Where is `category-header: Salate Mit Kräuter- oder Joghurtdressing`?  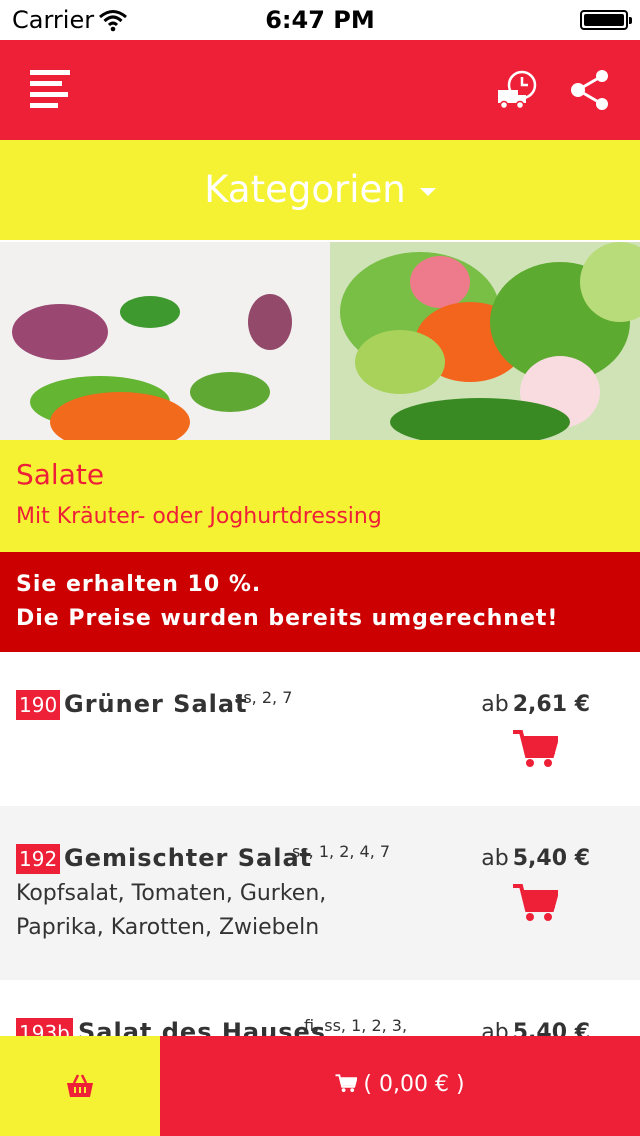
category-header: Salate Mit Kräuter- oder Joghurtdressing is located at coordinates (320, 496).